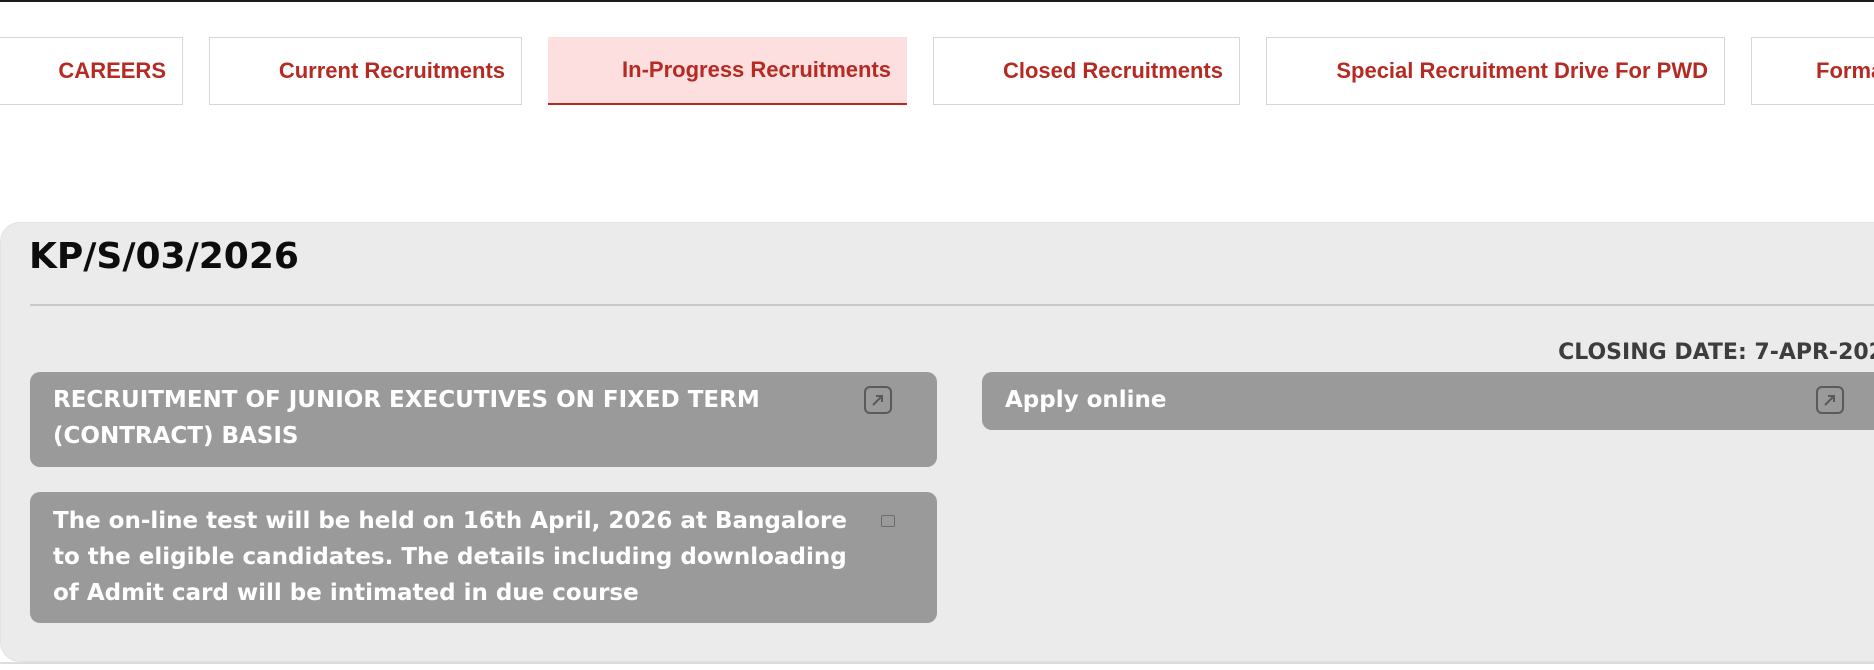  Describe the element at coordinates (164, 256) in the screenshot. I see `recruitment-code: KP/S/03/2026` at that location.